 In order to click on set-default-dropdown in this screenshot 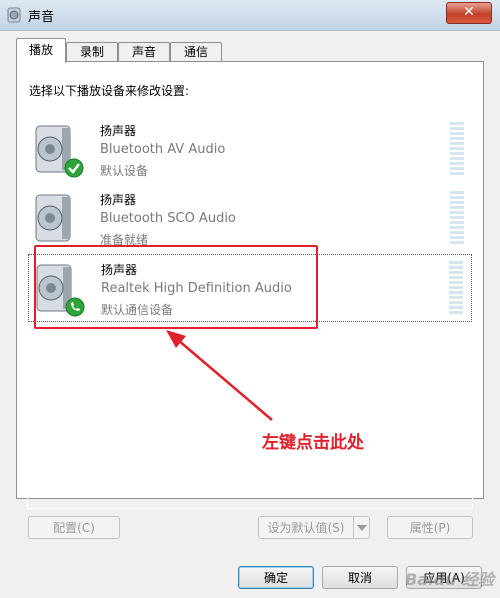, I will do `click(361, 527)`.